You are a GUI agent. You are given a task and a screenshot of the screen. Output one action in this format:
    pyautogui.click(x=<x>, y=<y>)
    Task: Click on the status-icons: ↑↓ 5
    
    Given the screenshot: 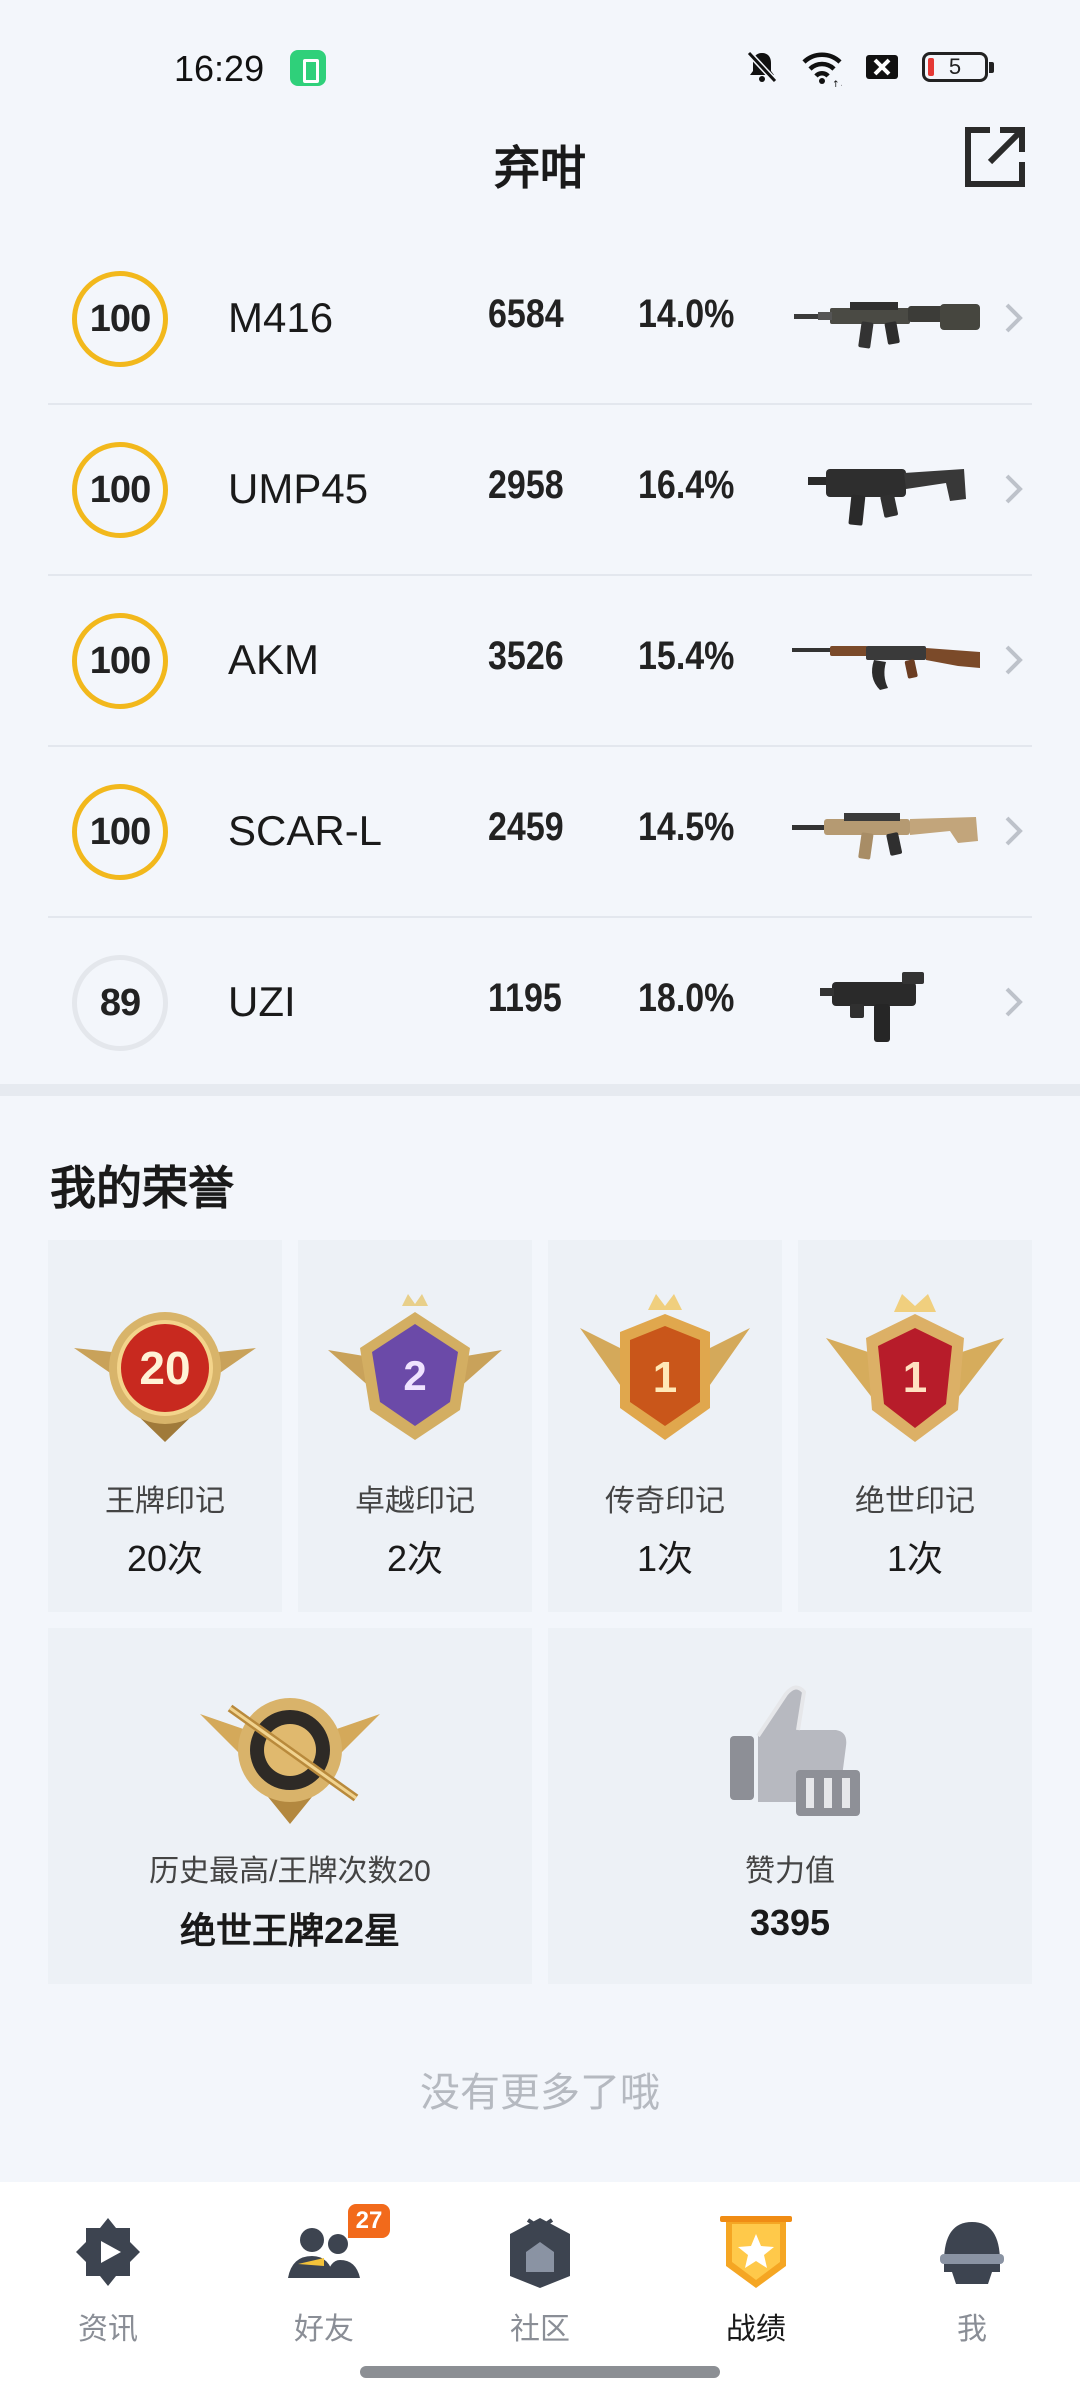 What is the action you would take?
    pyautogui.click(x=868, y=67)
    